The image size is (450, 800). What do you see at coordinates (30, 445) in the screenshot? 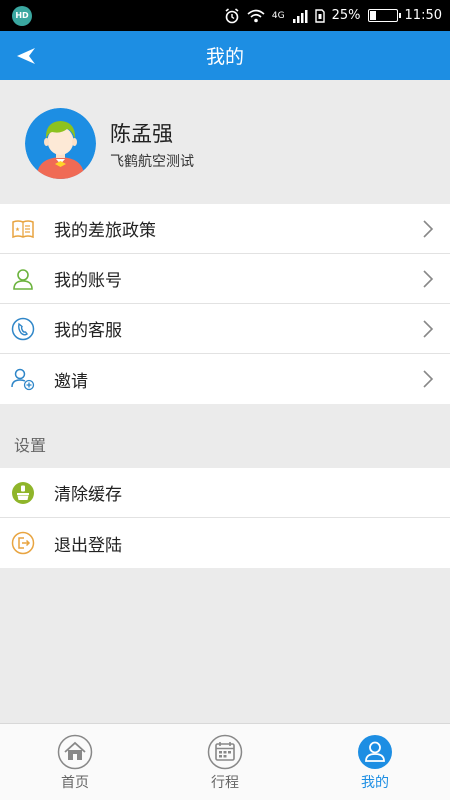
I see `settings-section-title: 设置` at bounding box center [30, 445].